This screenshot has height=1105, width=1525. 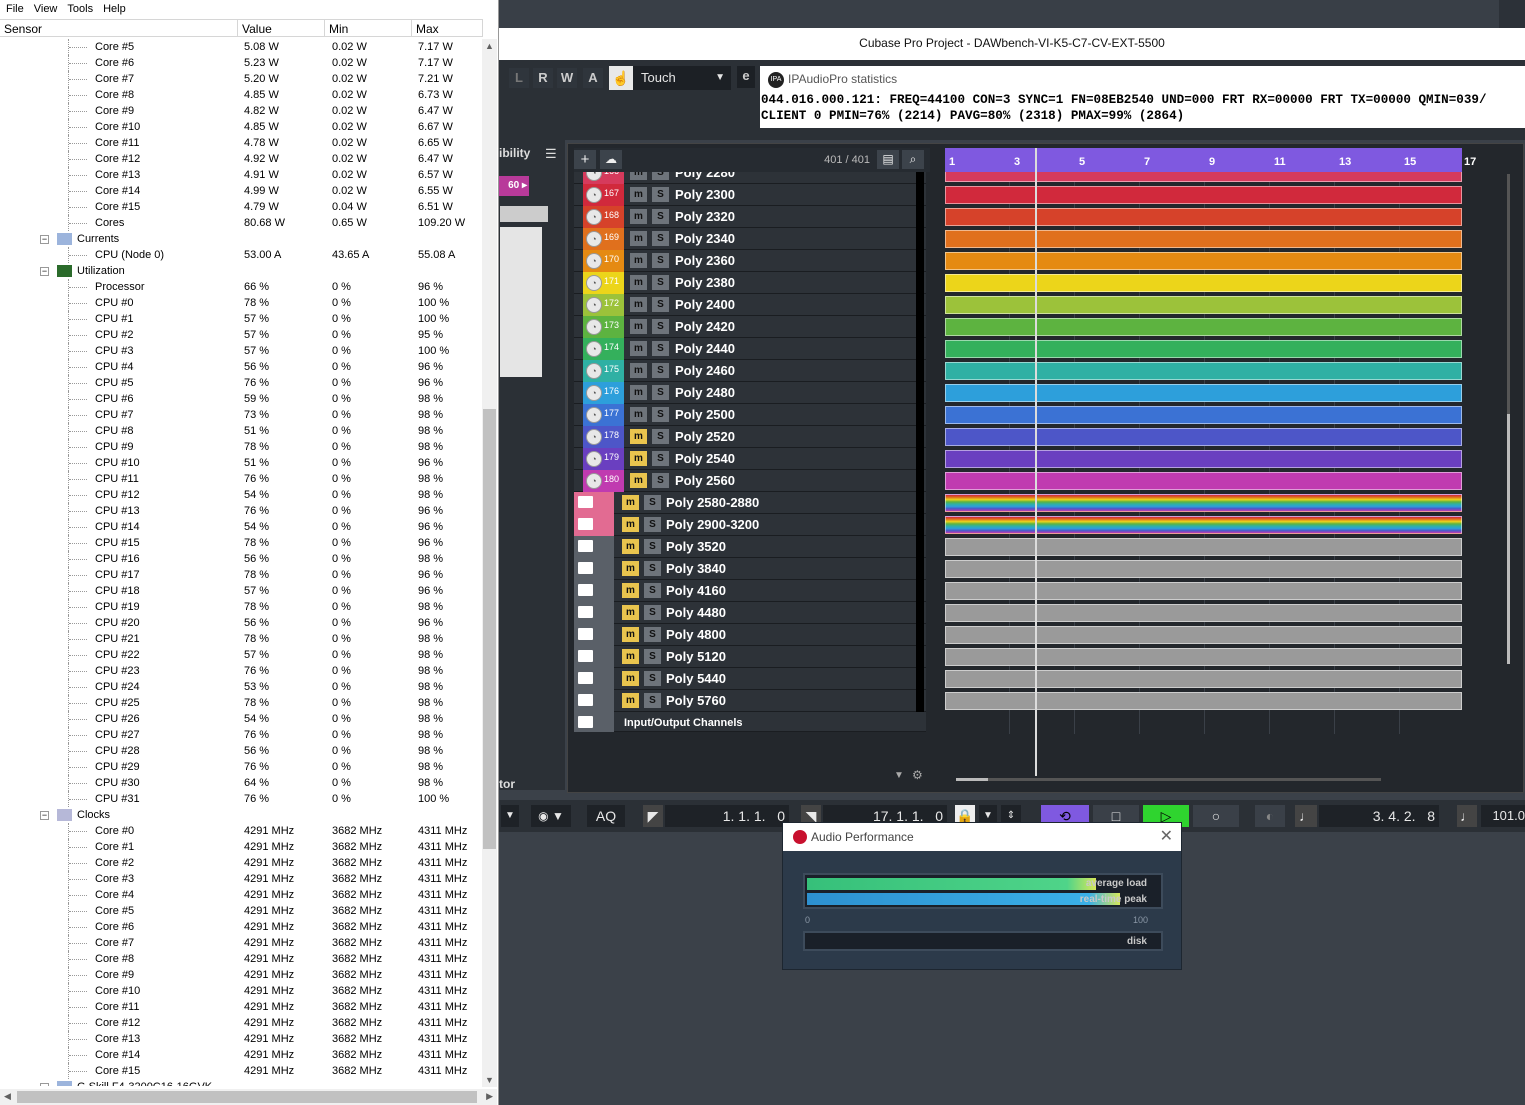 I want to click on automation-w: W, so click(x=567, y=78).